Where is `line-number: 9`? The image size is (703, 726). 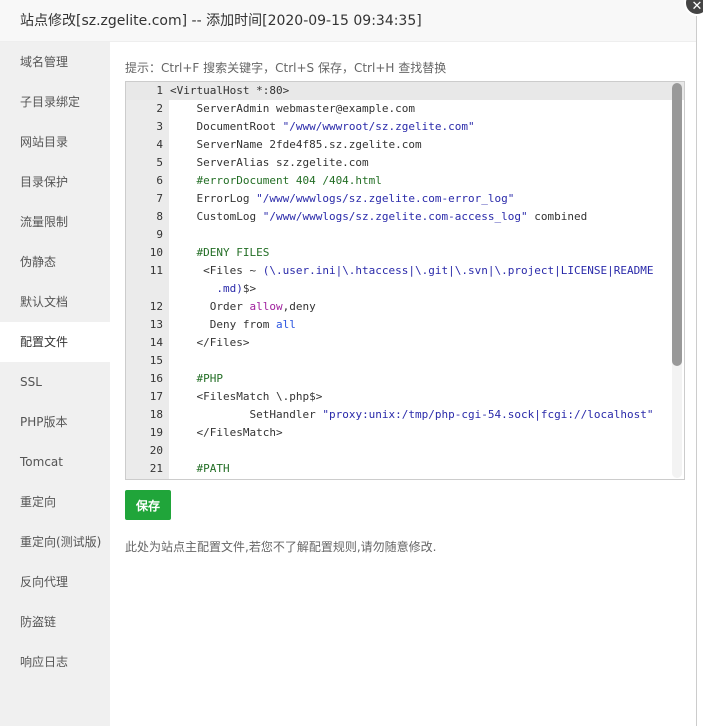
line-number: 9 is located at coordinates (159, 234).